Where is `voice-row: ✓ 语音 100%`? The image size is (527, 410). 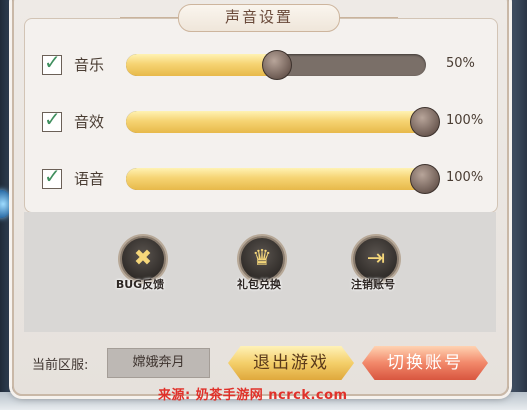
voice-row: ✓ 语音 100% is located at coordinates (267, 179).